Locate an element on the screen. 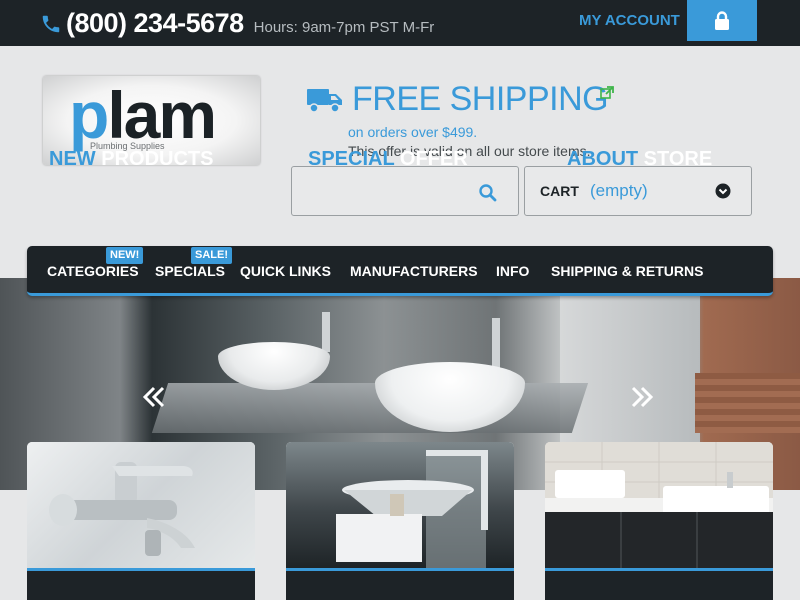 Image resolution: width=800 pixels, height=600 pixels. search-icon is located at coordinates (488, 193).